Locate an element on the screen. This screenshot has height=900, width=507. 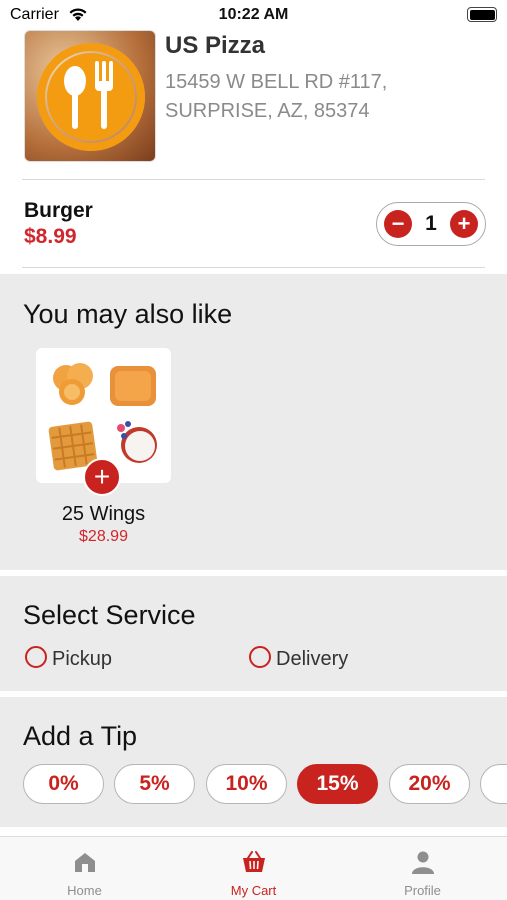
increase-quantity-button: + is located at coordinates (464, 224).